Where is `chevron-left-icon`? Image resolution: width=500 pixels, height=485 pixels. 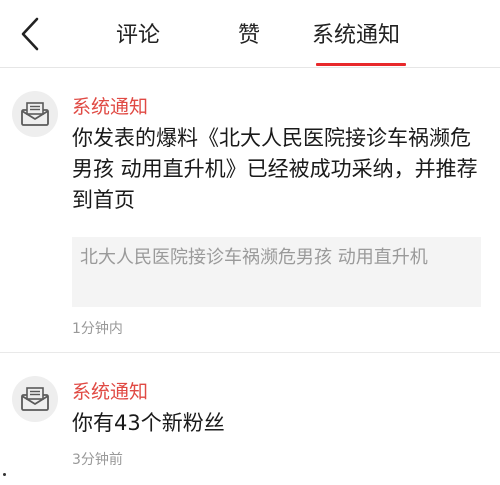 chevron-left-icon is located at coordinates (30, 34).